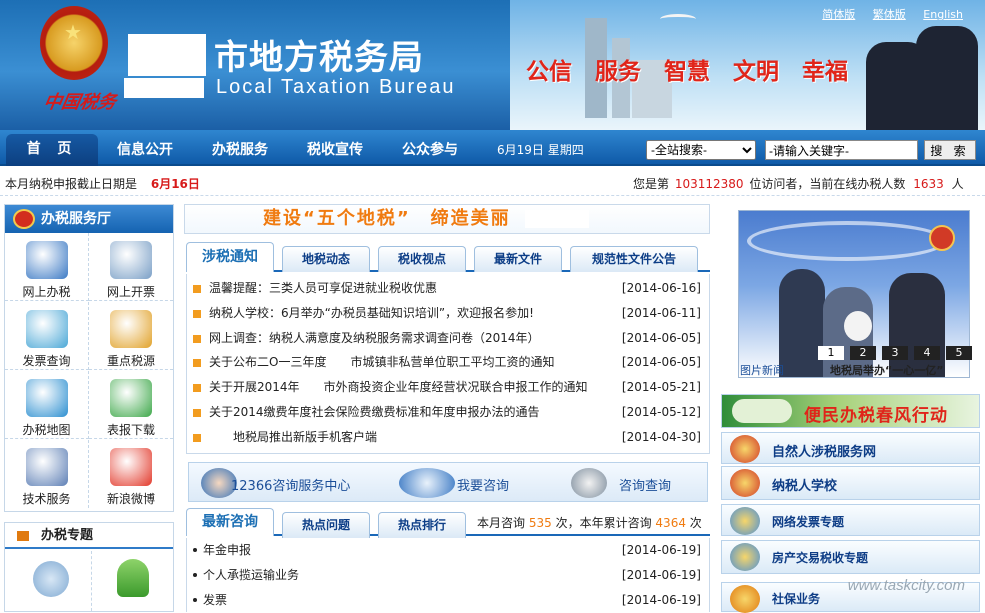  Describe the element at coordinates (886, 370) in the screenshot. I see `photo-caption: 地税局举办“一心一亿”` at that location.